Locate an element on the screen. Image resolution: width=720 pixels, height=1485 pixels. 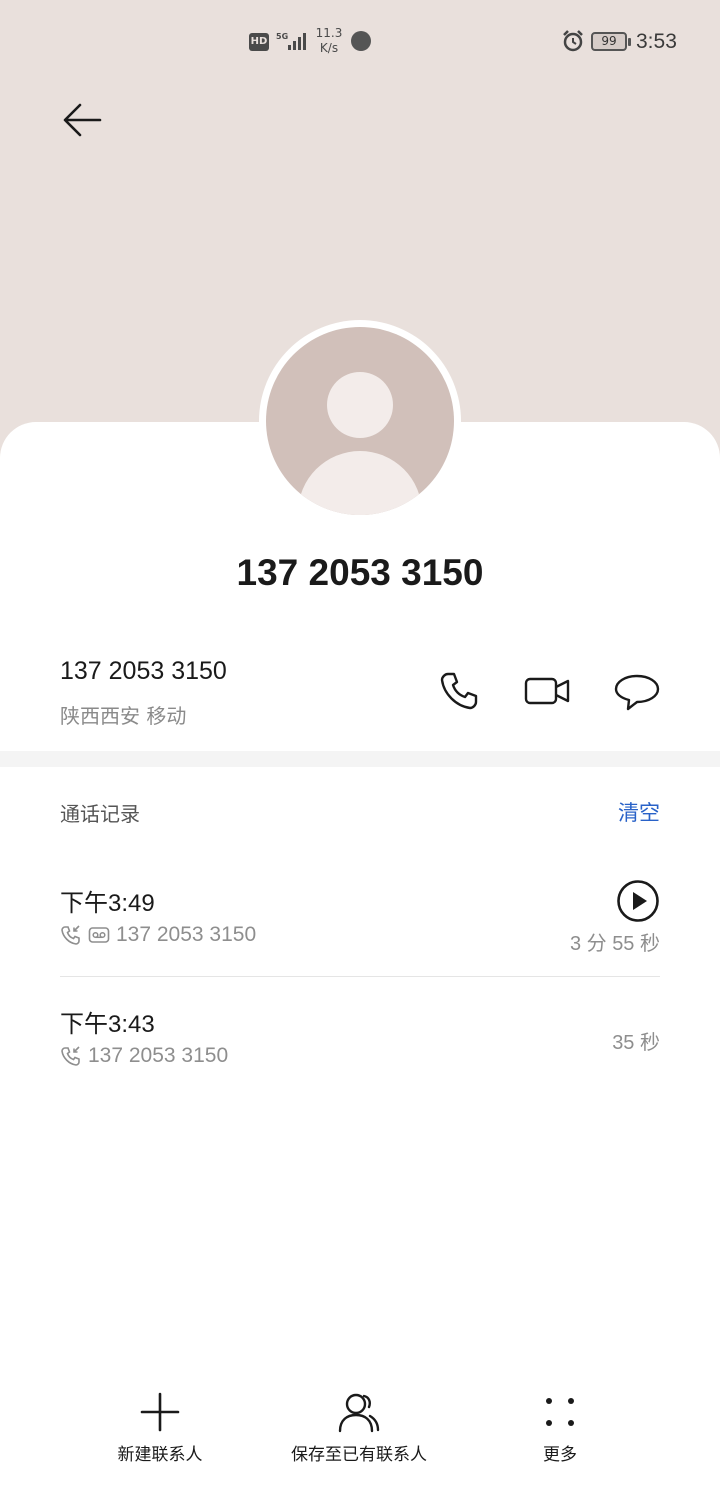
call-log-row: 下午3:43 137 2053 3150 35 秒 is located at coordinates (360, 1051).